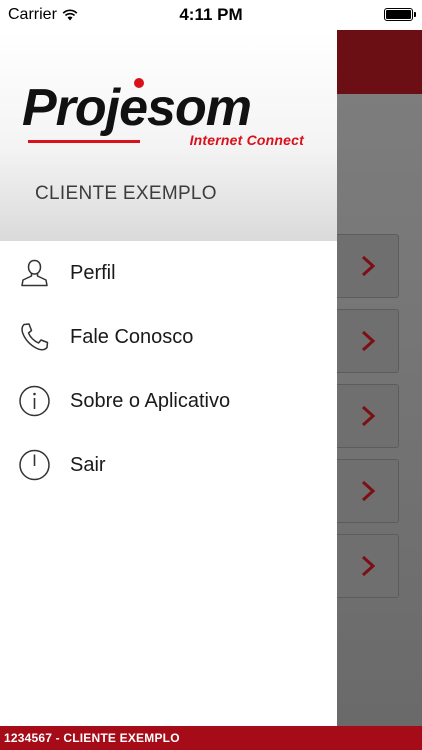 The width and height of the screenshot is (422, 750). Describe the element at coordinates (400, 14) in the screenshot. I see `battery-icon` at that location.